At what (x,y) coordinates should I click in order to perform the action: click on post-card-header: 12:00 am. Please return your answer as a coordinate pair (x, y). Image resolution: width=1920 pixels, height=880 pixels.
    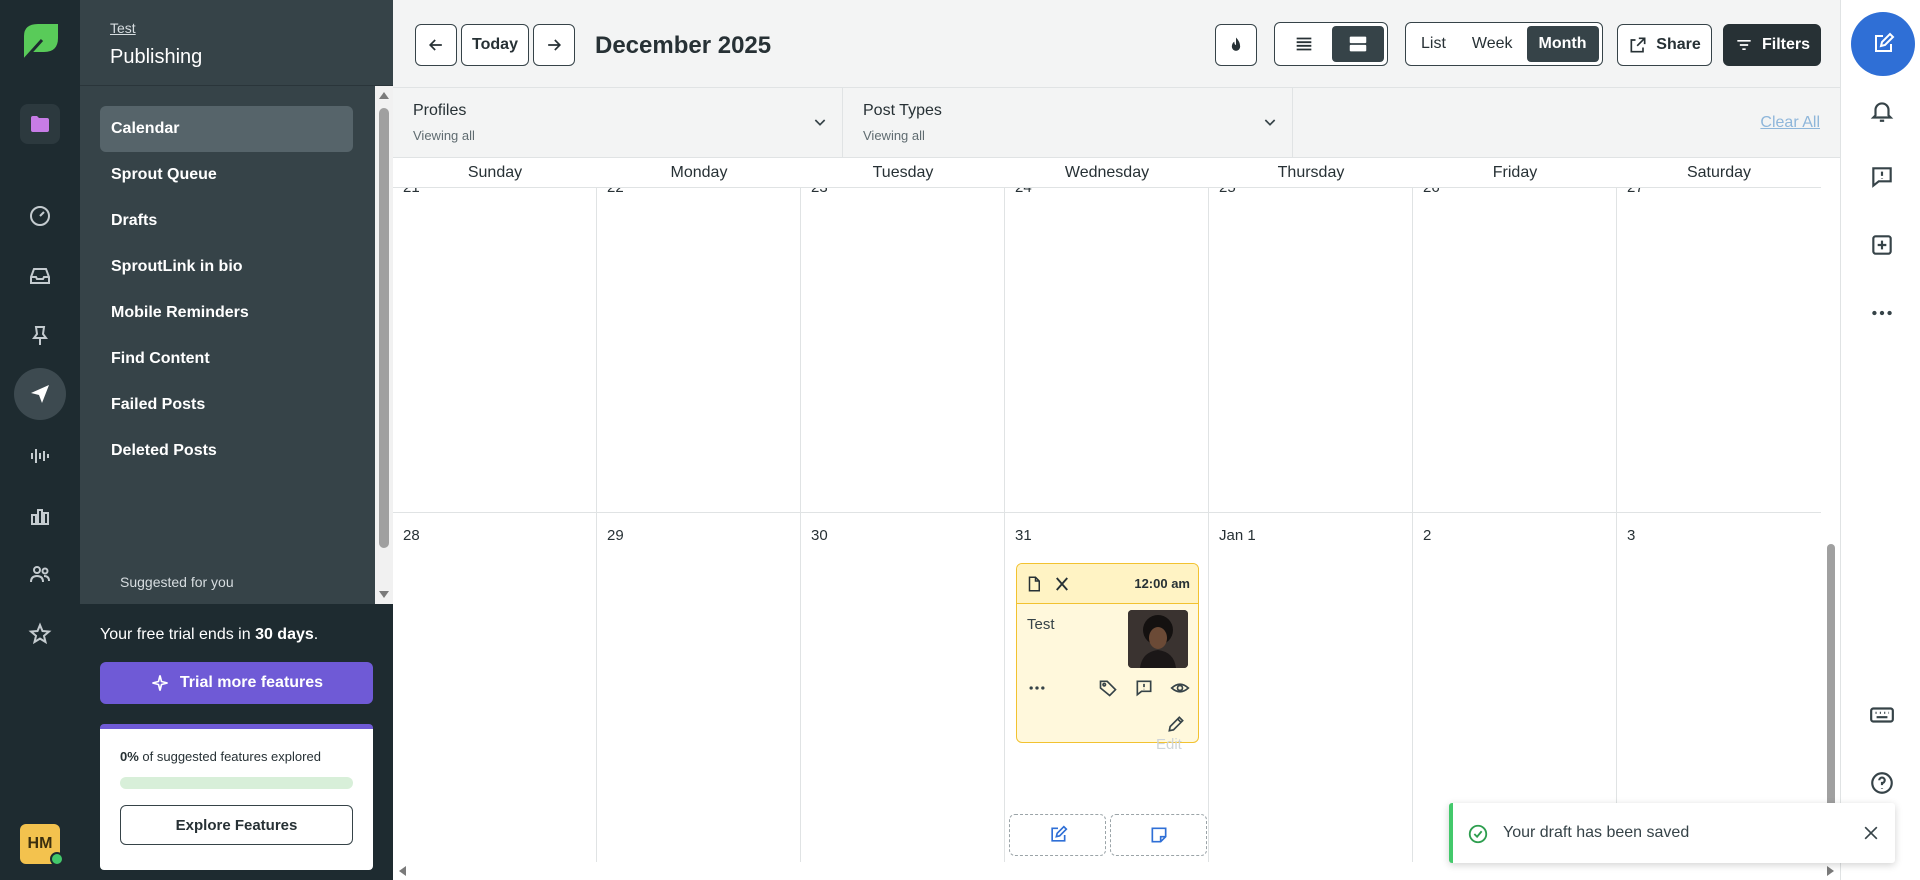
    Looking at the image, I should click on (1107, 584).